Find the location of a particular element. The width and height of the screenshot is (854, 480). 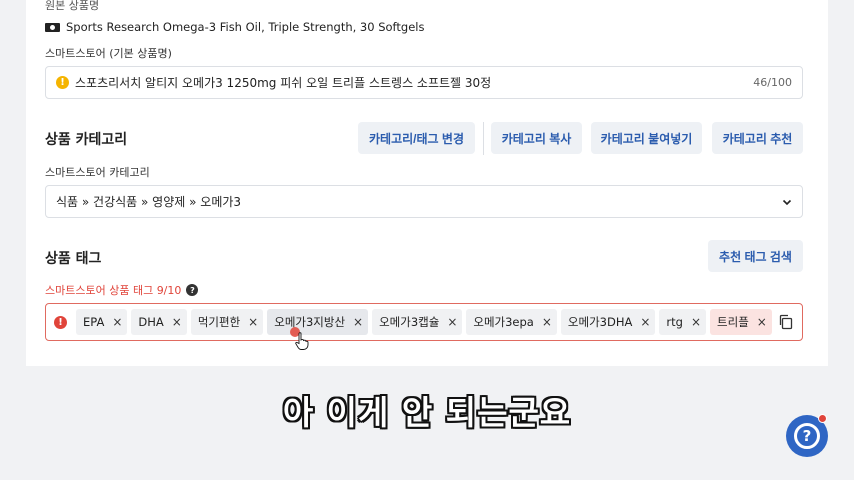

tag-label: 먹기편한 is located at coordinates (219, 322).